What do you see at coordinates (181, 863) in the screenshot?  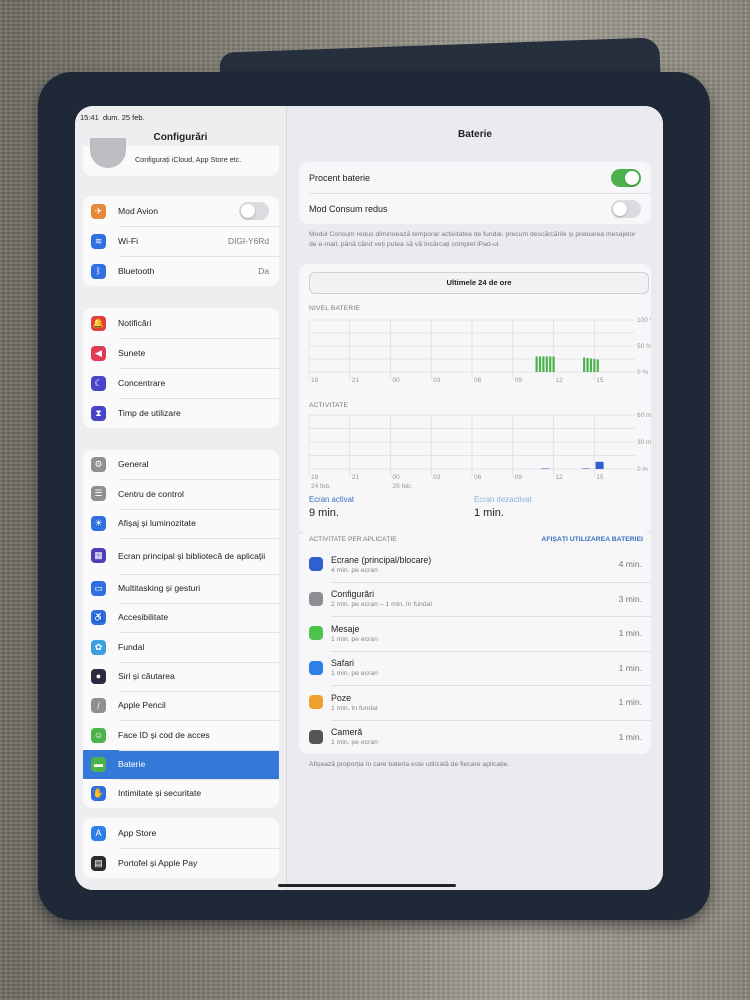 I see `sidebar-item-portofel-si-apple-pay: ▤ Portofel și Apple Pay` at bounding box center [181, 863].